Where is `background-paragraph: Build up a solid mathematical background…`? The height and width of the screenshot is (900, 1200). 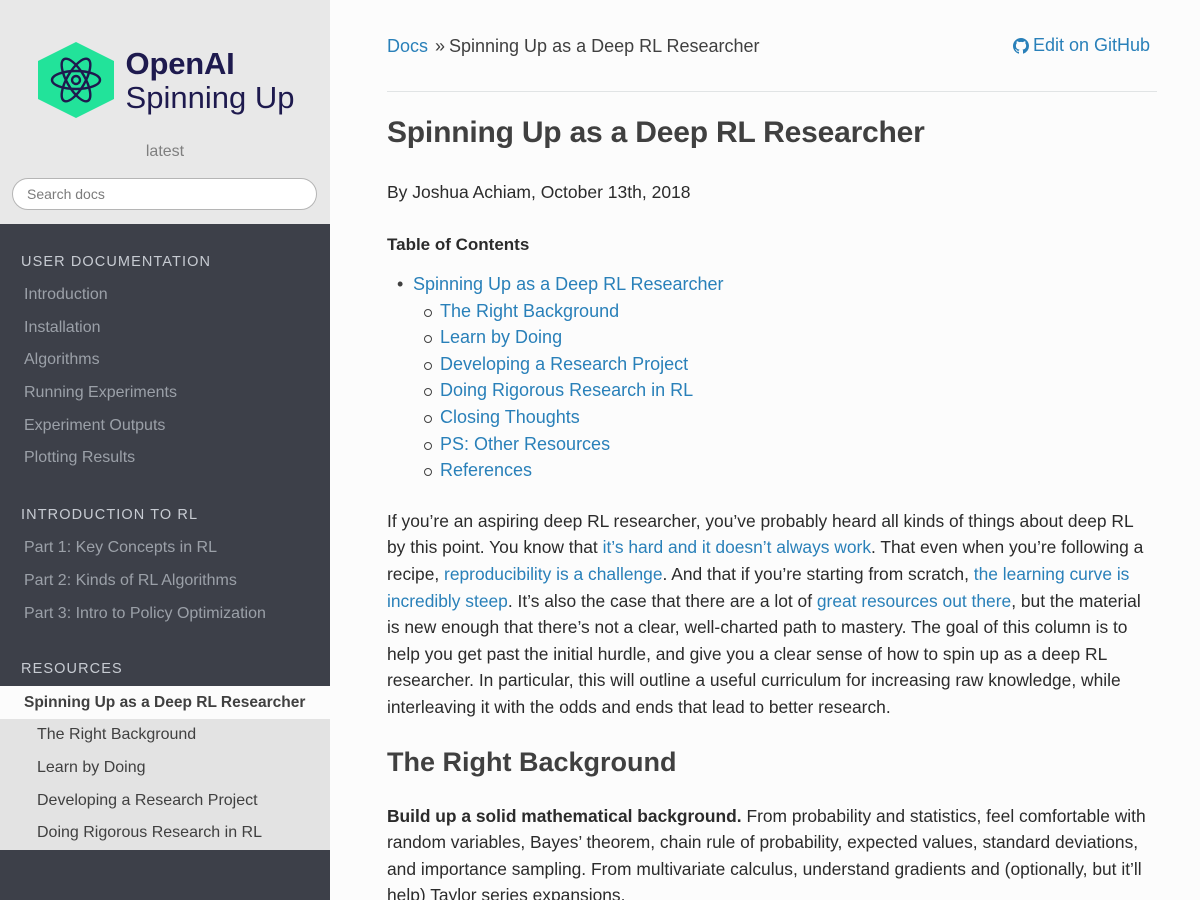
background-paragraph: Build up a solid mathematical background… is located at coordinates (772, 851).